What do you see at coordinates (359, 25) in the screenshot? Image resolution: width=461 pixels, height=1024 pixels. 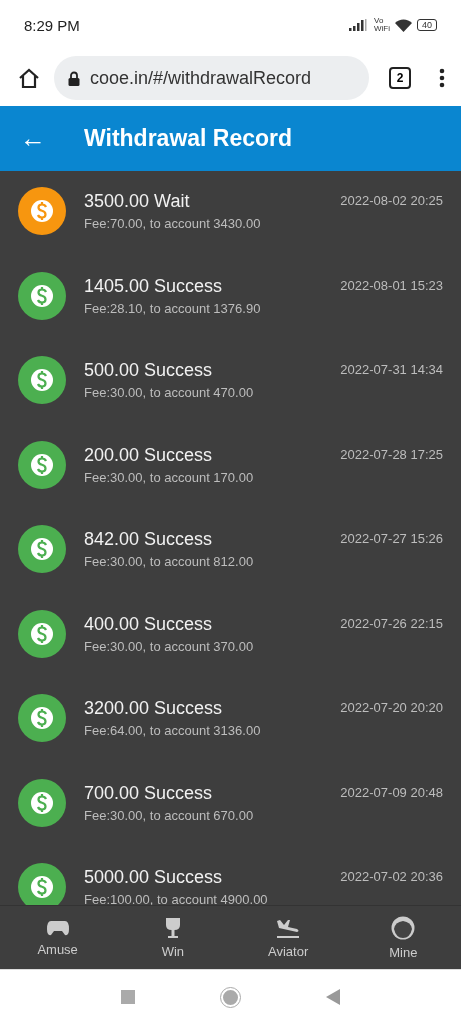 I see `signal-icon` at bounding box center [359, 25].